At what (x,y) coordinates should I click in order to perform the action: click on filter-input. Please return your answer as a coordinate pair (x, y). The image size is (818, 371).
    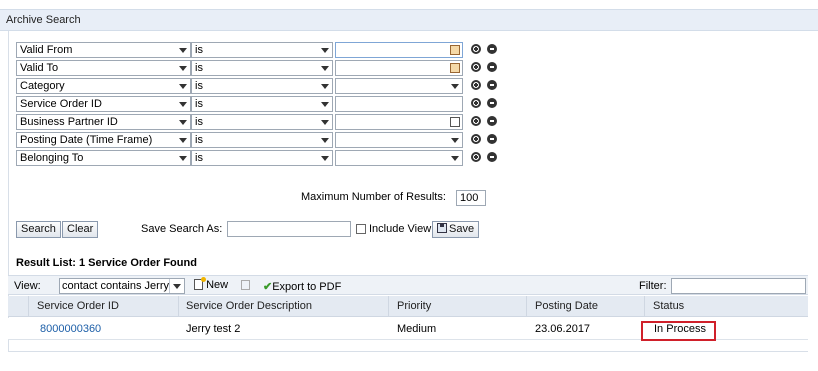
    Looking at the image, I should click on (738, 286).